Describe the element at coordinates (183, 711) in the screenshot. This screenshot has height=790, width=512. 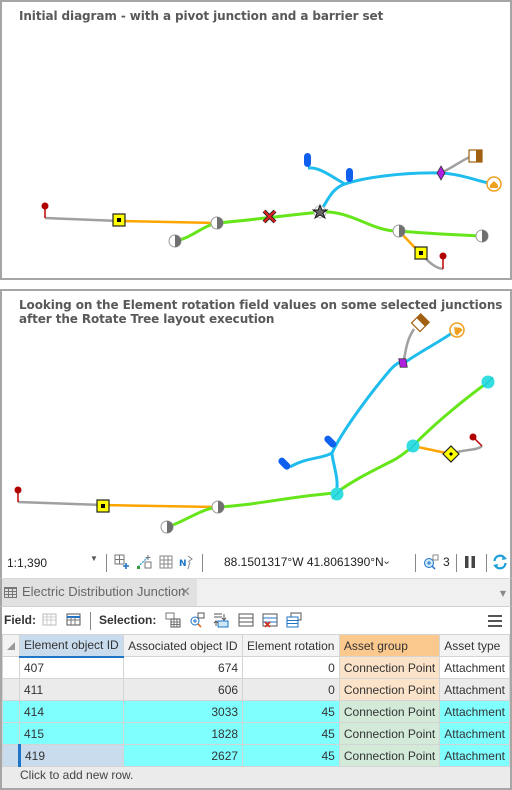
I see `cell-associated-object-id: 3033` at that location.